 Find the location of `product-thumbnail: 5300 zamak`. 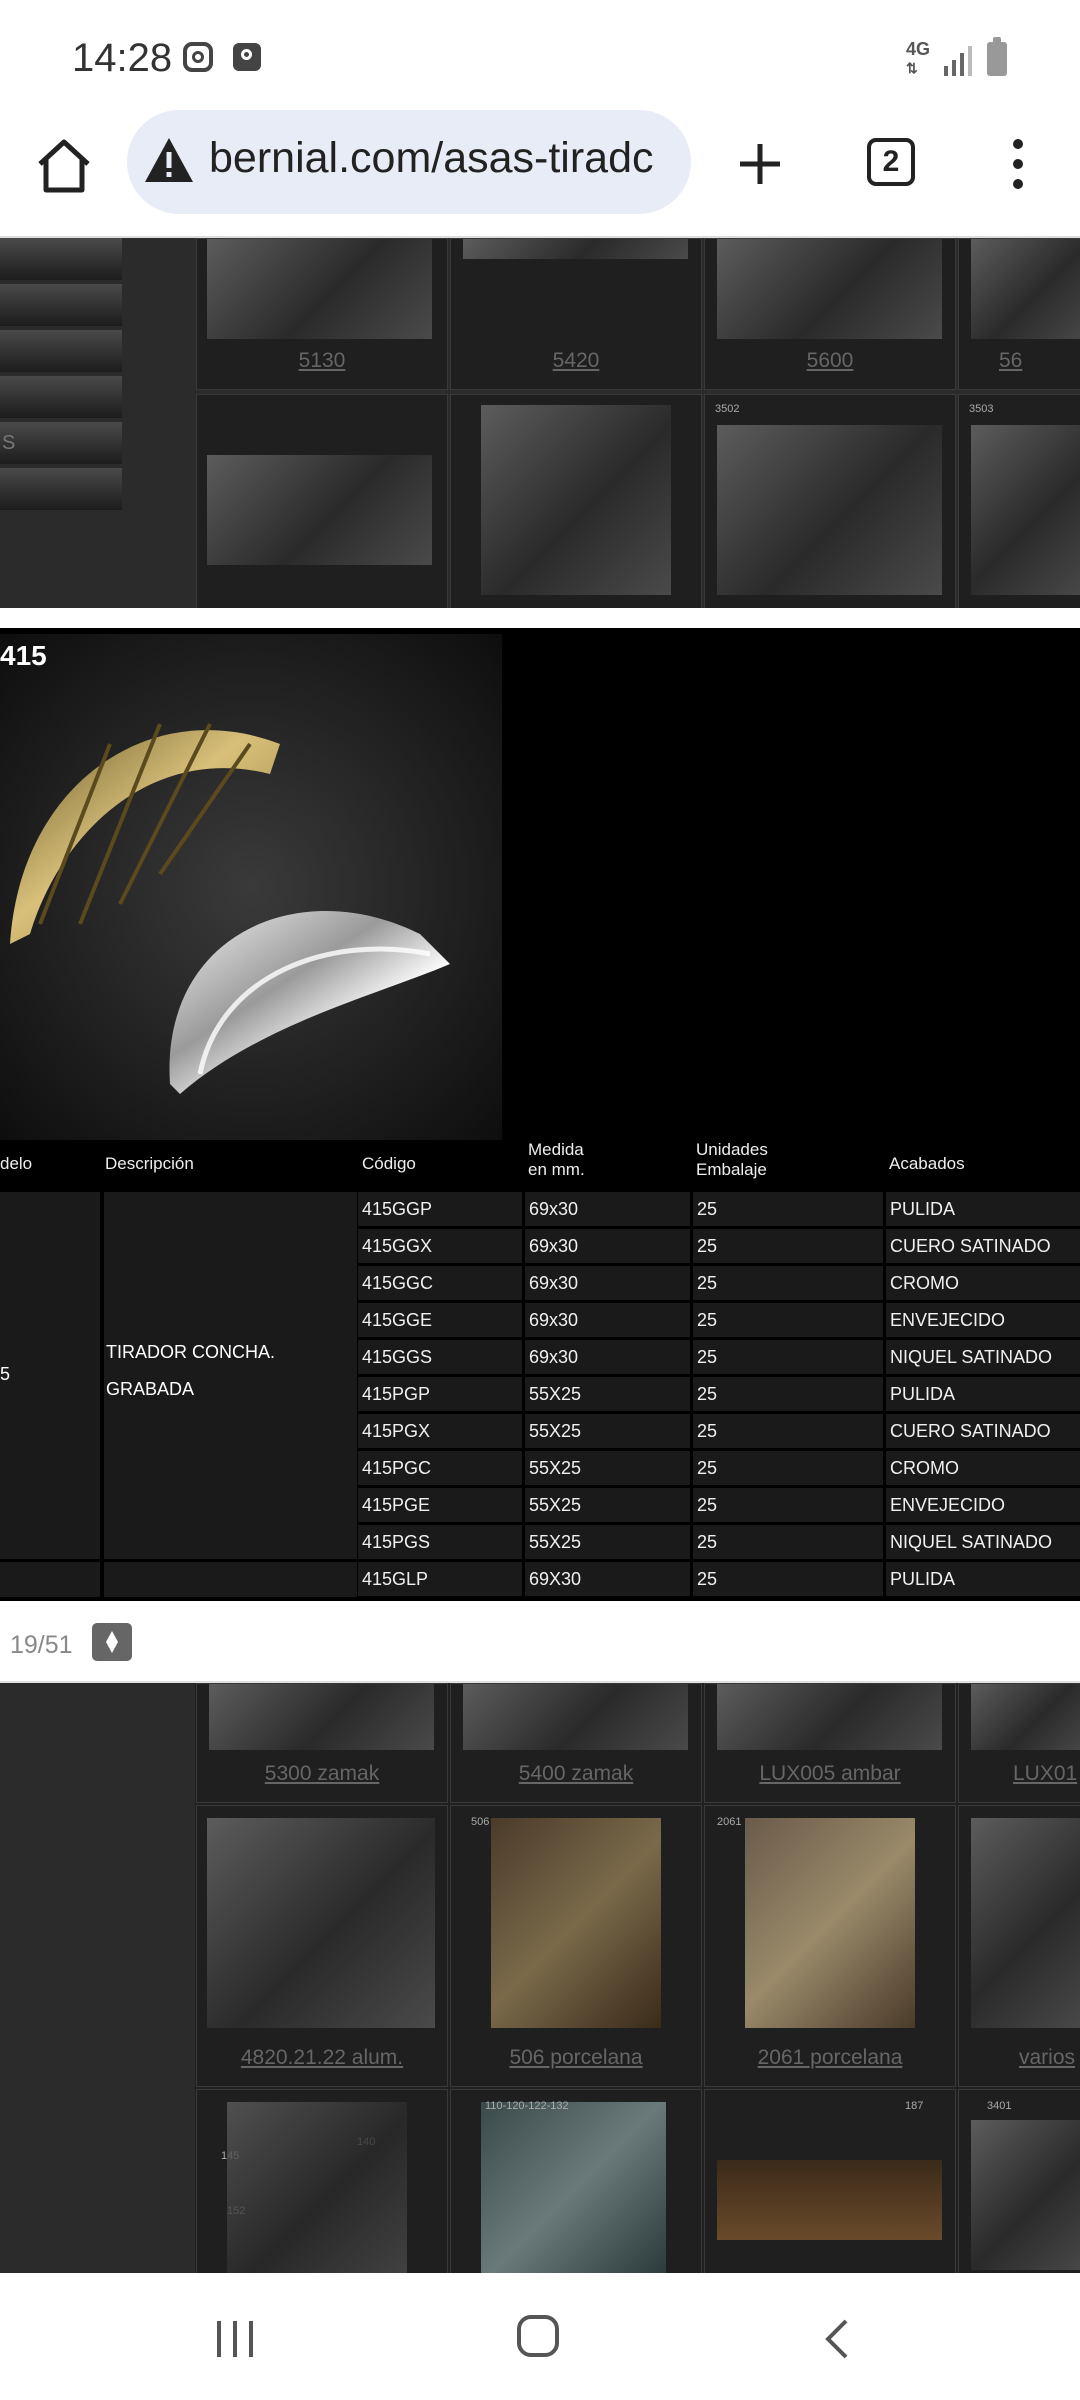

product-thumbnail: 5300 zamak is located at coordinates (322, 1743).